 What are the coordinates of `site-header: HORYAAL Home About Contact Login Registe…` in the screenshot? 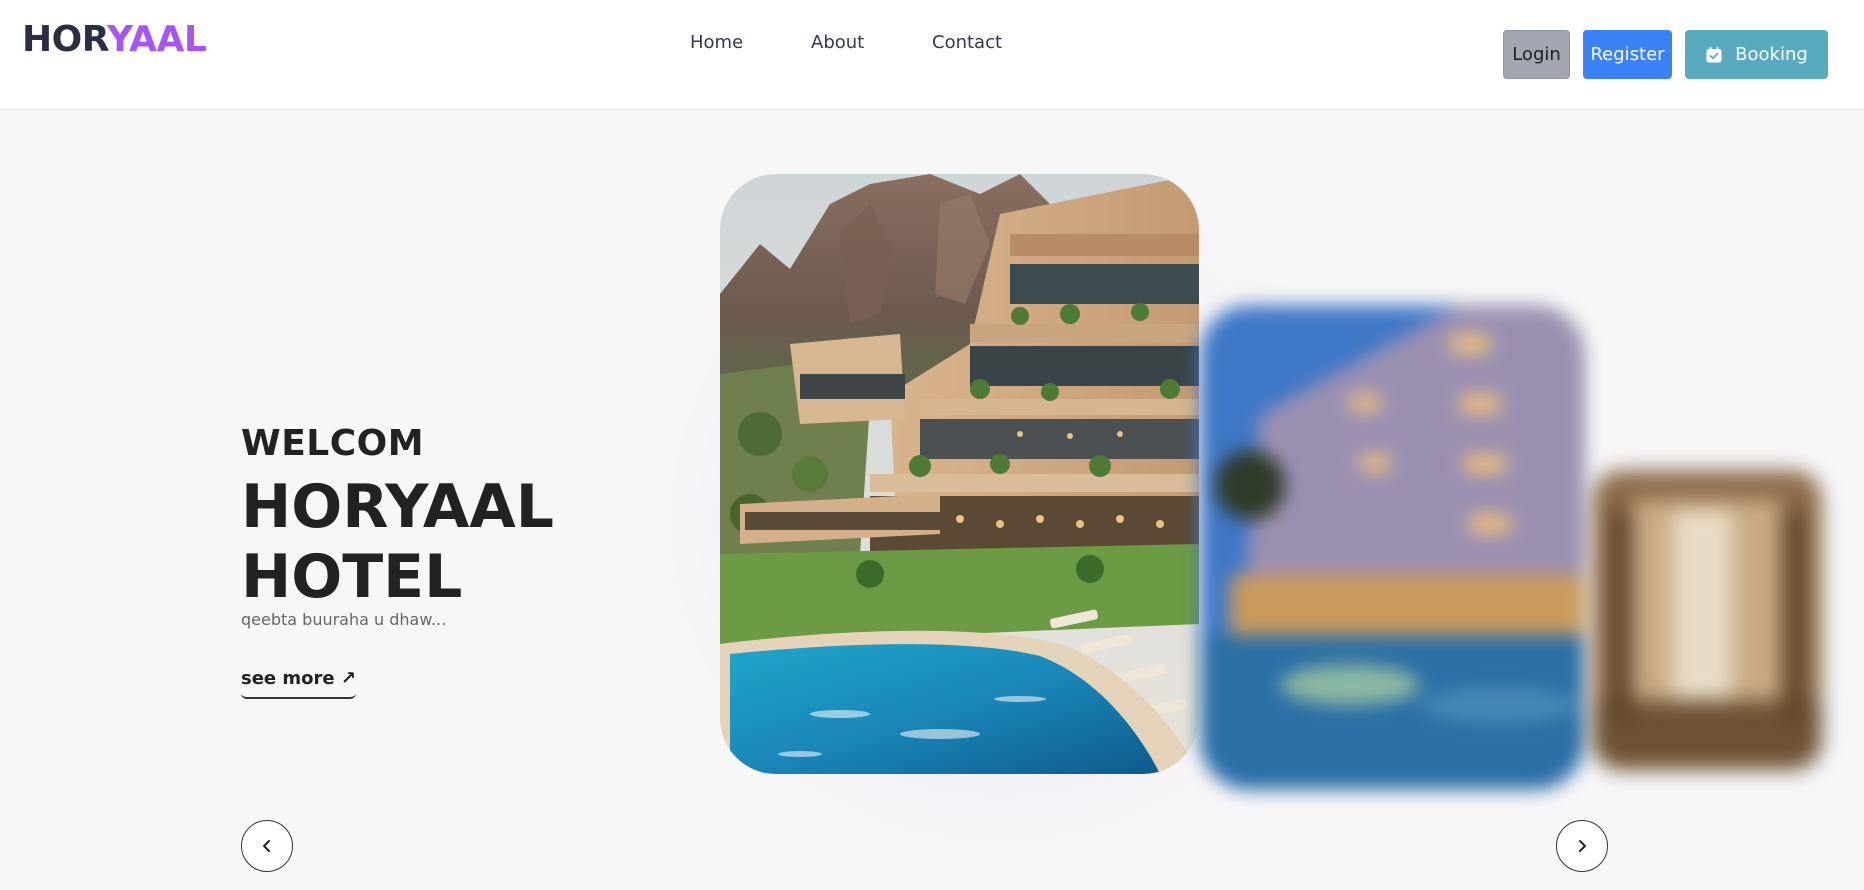 It's located at (932, 55).